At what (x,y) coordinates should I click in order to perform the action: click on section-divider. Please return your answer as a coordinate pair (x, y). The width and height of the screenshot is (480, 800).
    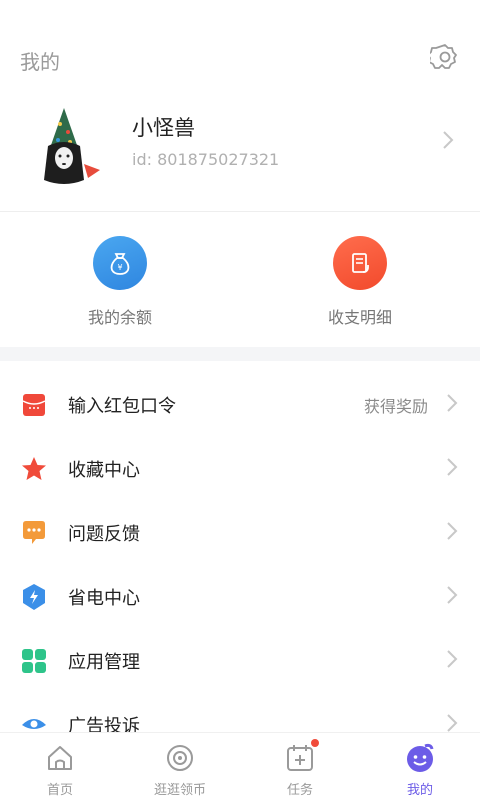
    Looking at the image, I should click on (240, 354).